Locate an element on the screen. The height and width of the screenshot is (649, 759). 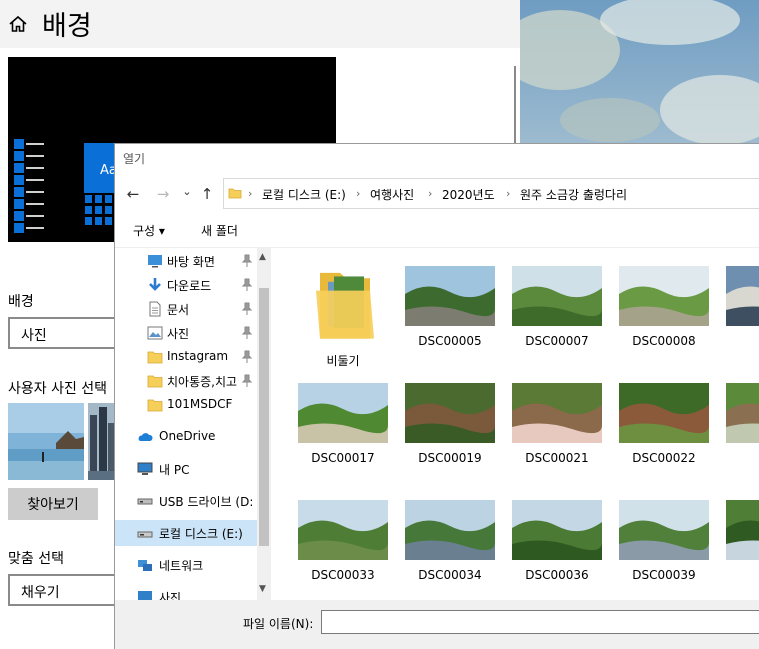
preview-start-list is located at coordinates (30, 189).